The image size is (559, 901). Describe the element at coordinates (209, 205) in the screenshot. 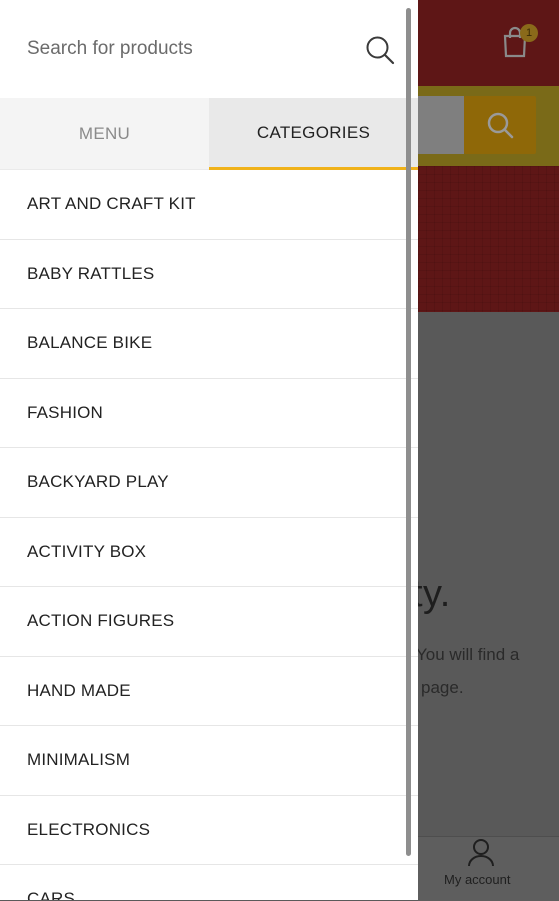

I see `category-item: ART AND CRAFT KIT` at that location.